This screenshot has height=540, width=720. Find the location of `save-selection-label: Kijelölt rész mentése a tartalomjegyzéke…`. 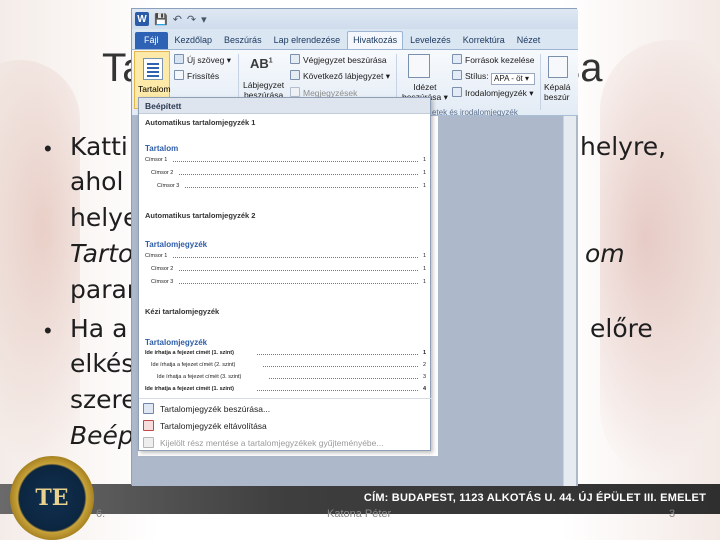

save-selection-label: Kijelölt rész mentése a tartalomjegyzéke… is located at coordinates (272, 442).